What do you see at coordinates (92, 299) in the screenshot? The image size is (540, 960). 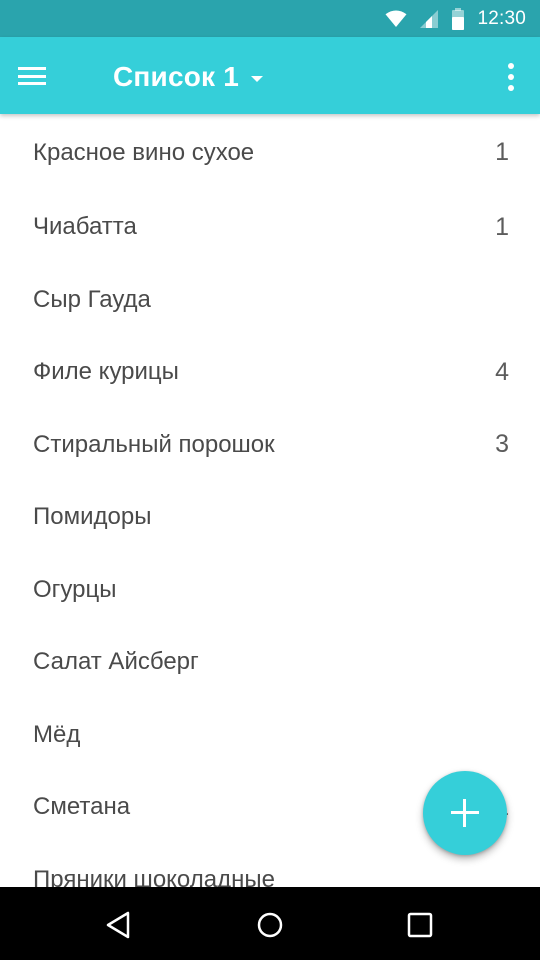 I see `item-name: Сыр Гауда` at bounding box center [92, 299].